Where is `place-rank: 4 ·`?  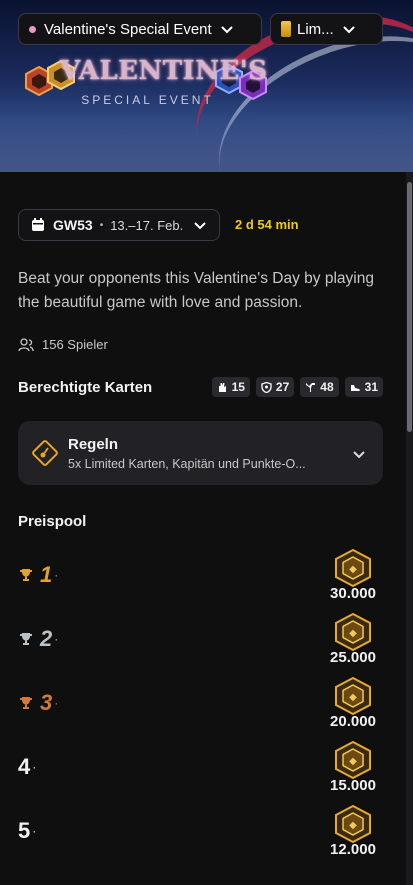 place-rank: 4 · is located at coordinates (27, 766).